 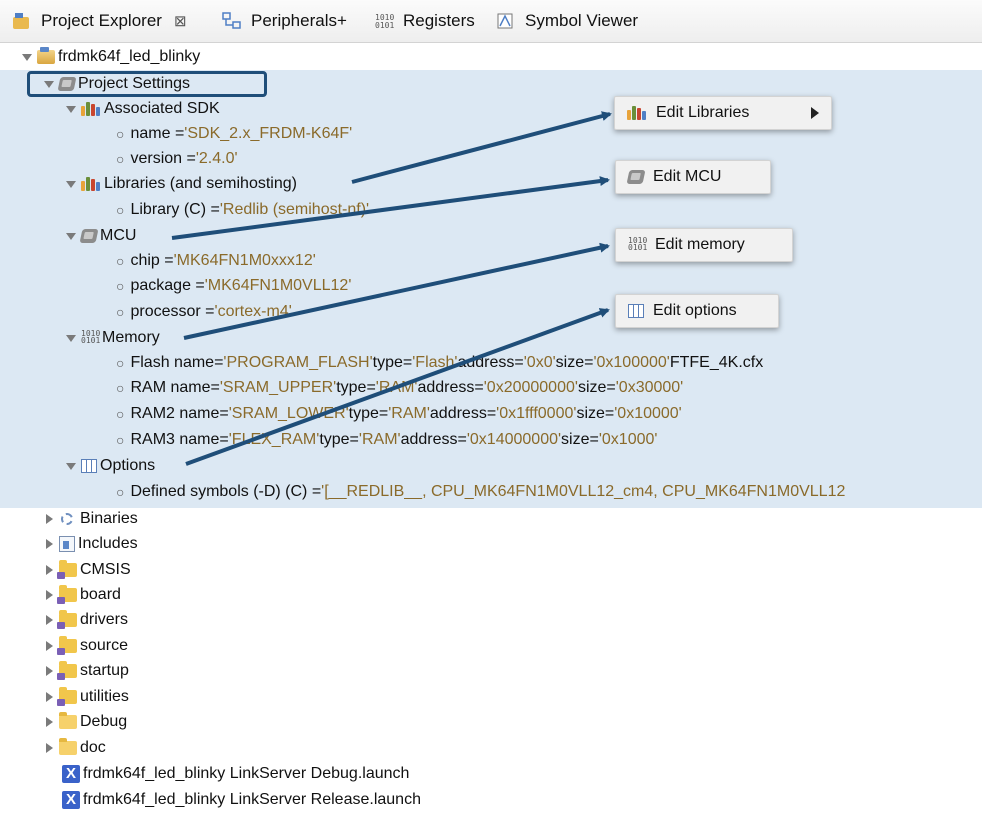 I want to click on tree-item-options: Options, so click(x=110, y=466).